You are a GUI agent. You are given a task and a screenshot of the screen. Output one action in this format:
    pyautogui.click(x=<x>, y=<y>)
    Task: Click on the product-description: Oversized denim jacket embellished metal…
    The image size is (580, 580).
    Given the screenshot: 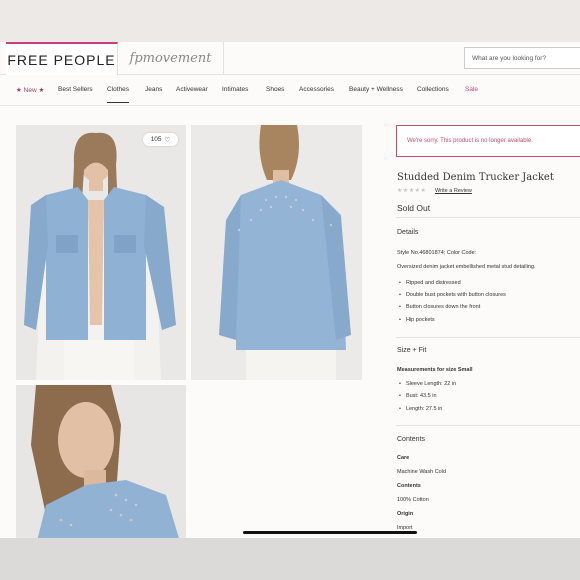 What is the action you would take?
    pyautogui.click(x=466, y=267)
    